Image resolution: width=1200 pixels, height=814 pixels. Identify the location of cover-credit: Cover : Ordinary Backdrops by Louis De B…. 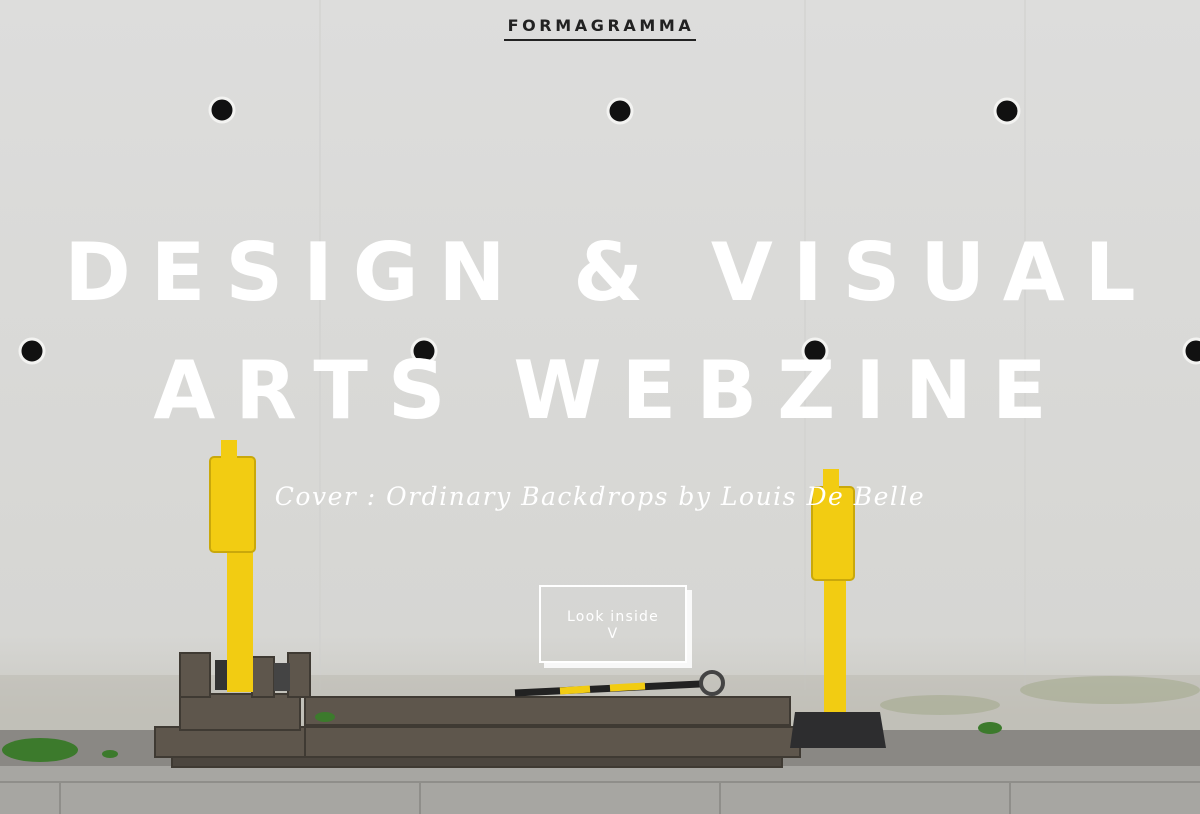
(600, 496).